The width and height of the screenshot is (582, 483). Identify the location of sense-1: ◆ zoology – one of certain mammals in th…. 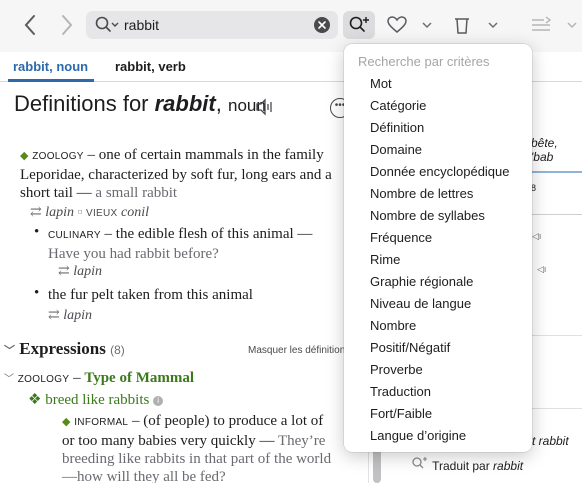
(180, 174).